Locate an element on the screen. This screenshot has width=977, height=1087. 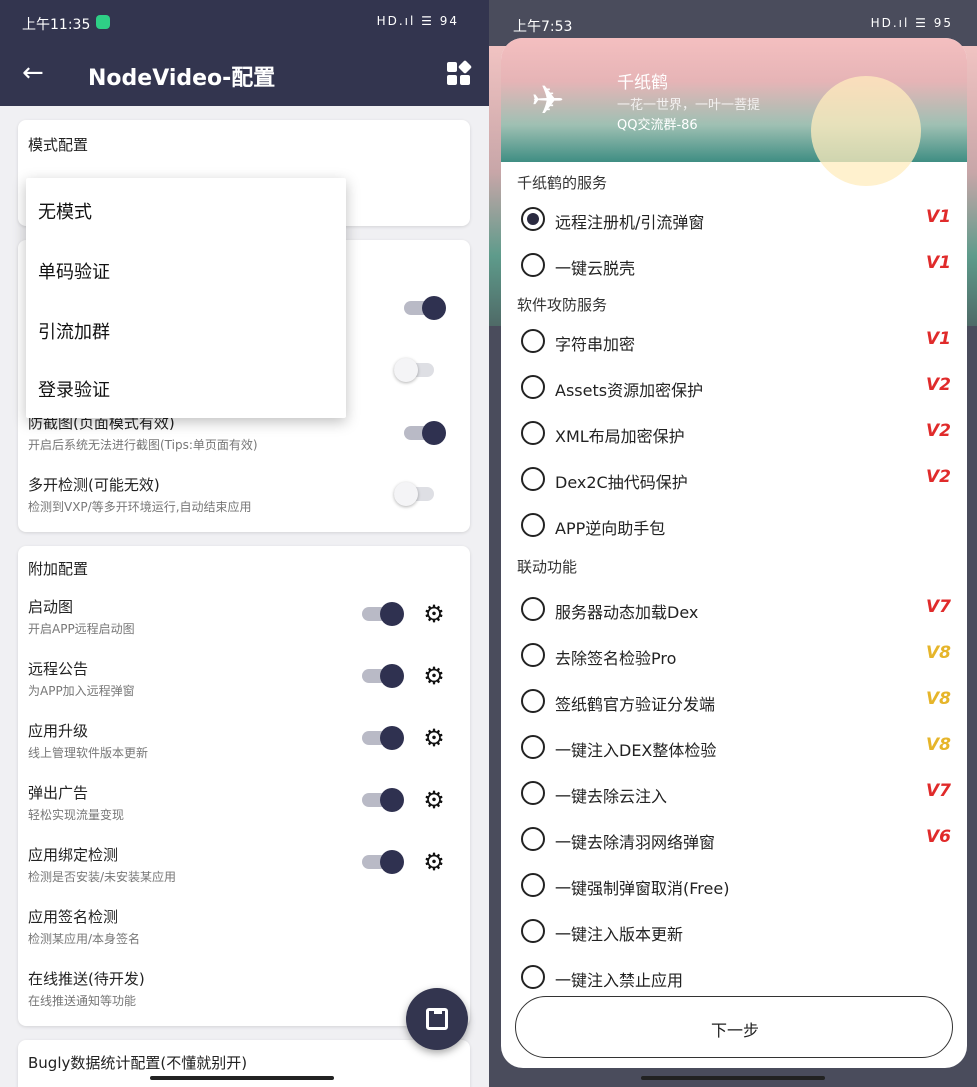
list-item: 多开检测(可能无效) 检测到VXP/等多开环境运行,自动结束应用 is located at coordinates (243, 501).